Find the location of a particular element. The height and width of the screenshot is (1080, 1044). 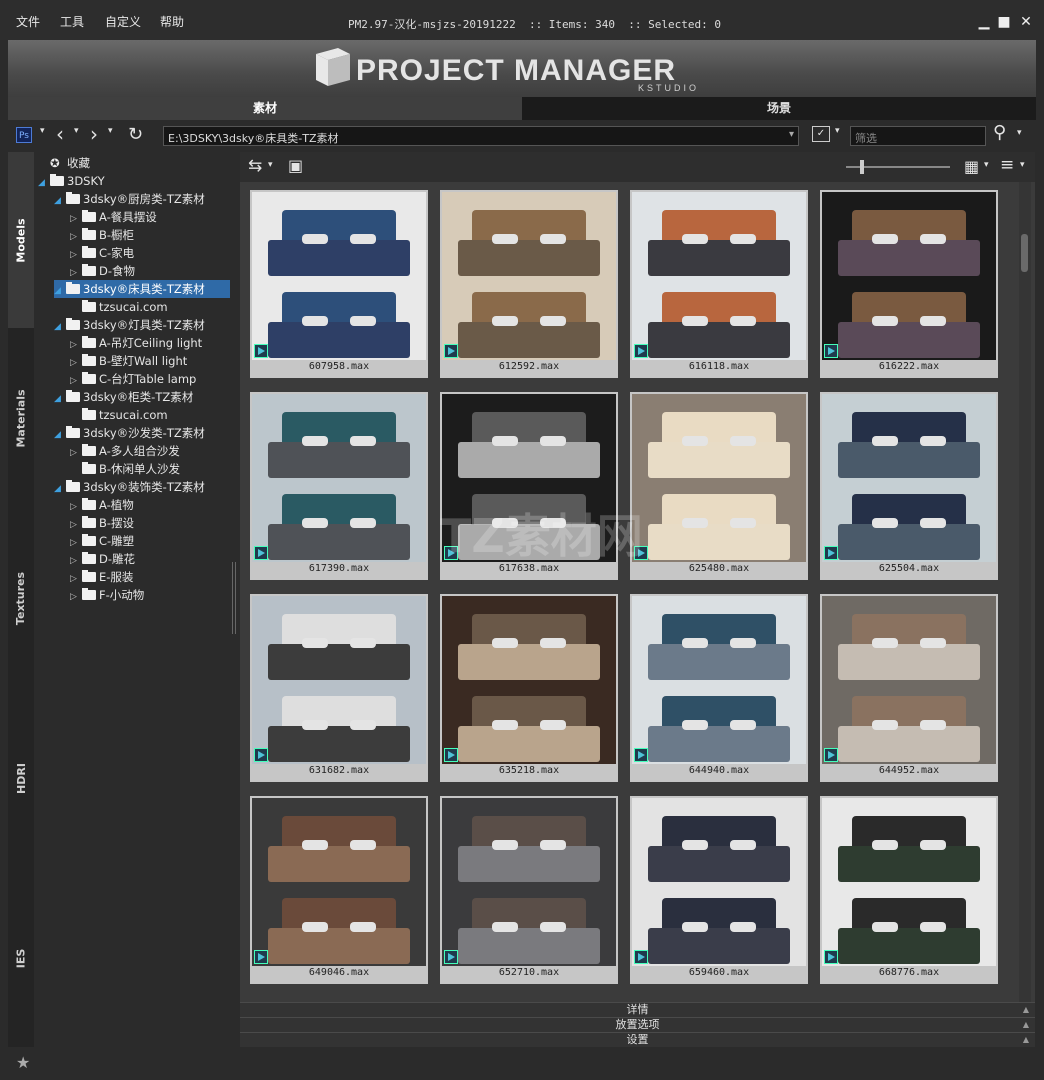

vtab-models: Models is located at coordinates (21, 240).